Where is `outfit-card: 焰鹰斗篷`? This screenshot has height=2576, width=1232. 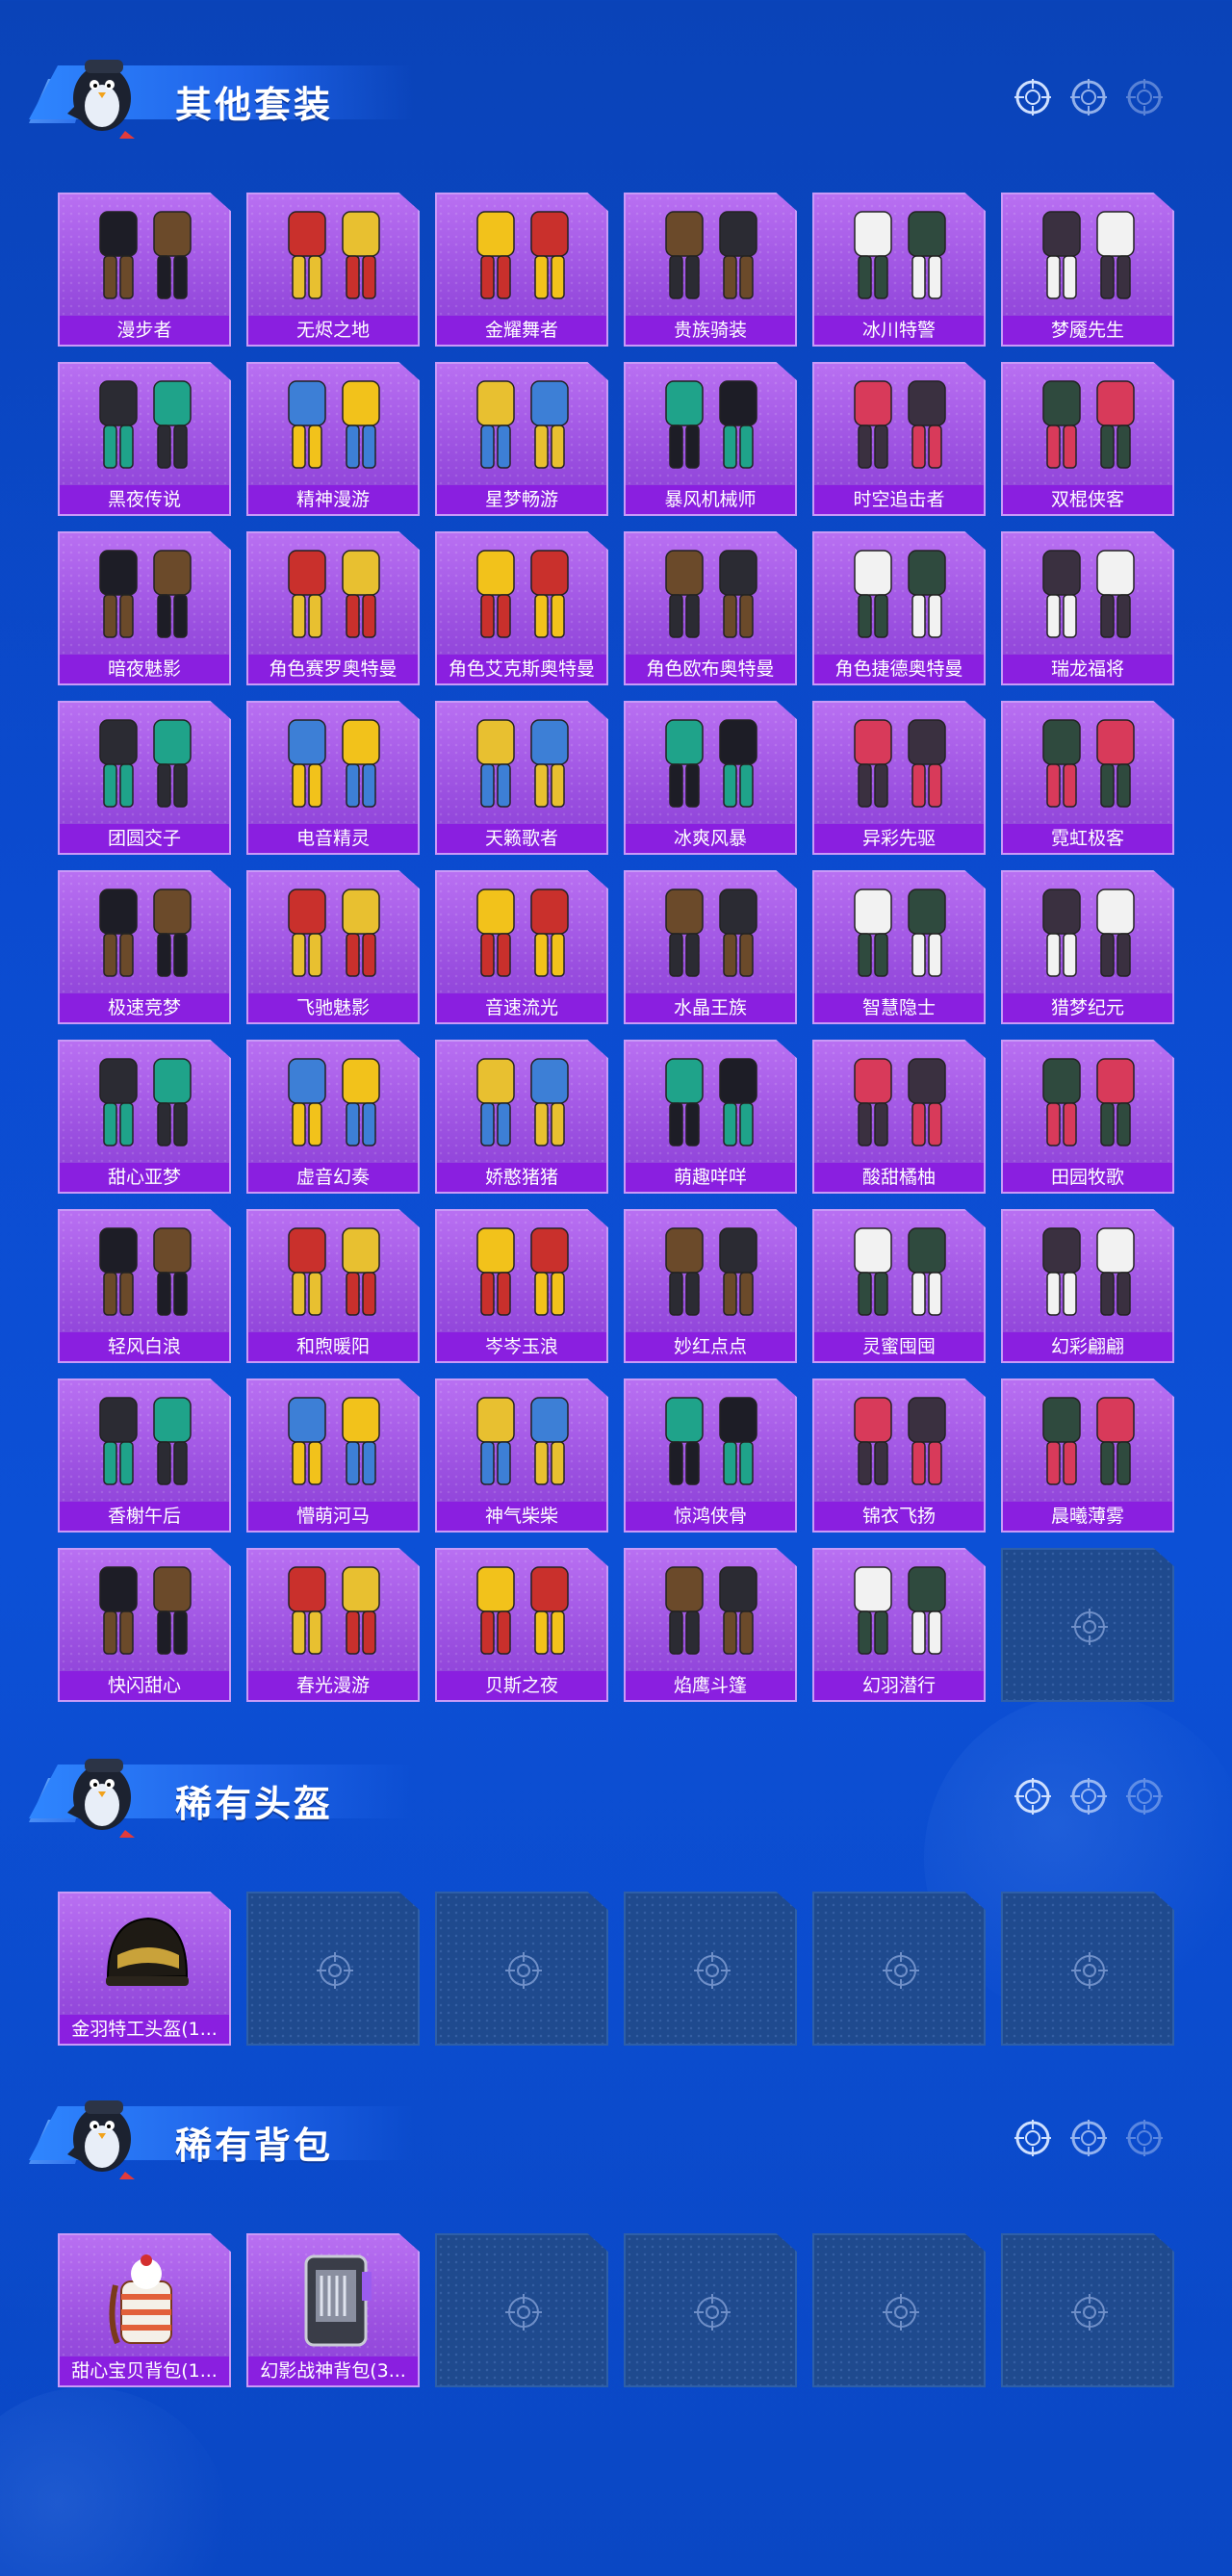
outfit-card: 焰鹰斗篷 is located at coordinates (710, 1625).